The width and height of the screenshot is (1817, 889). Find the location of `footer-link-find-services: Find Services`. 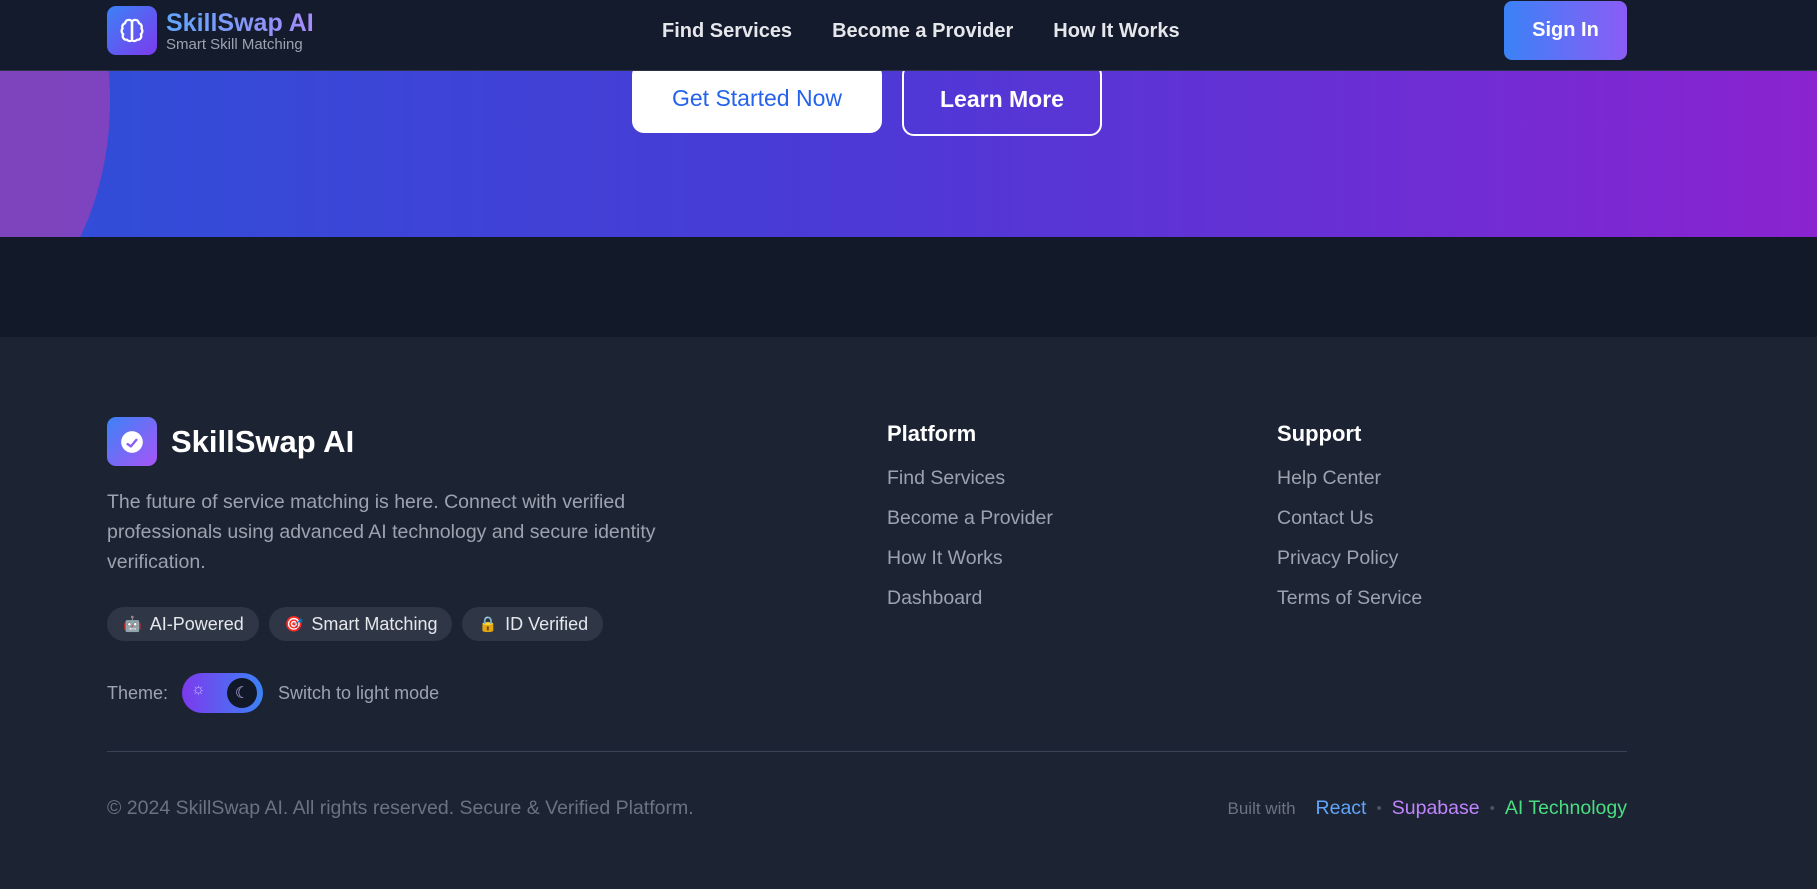

footer-link-find-services: Find Services is located at coordinates (970, 478).